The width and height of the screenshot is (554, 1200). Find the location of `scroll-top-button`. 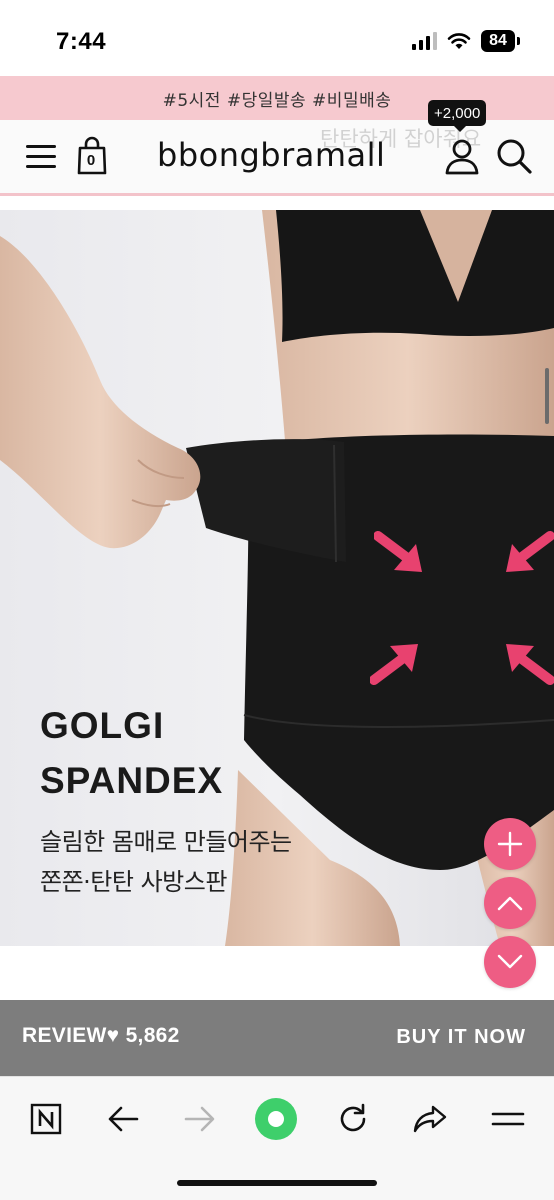

scroll-top-button is located at coordinates (510, 903).